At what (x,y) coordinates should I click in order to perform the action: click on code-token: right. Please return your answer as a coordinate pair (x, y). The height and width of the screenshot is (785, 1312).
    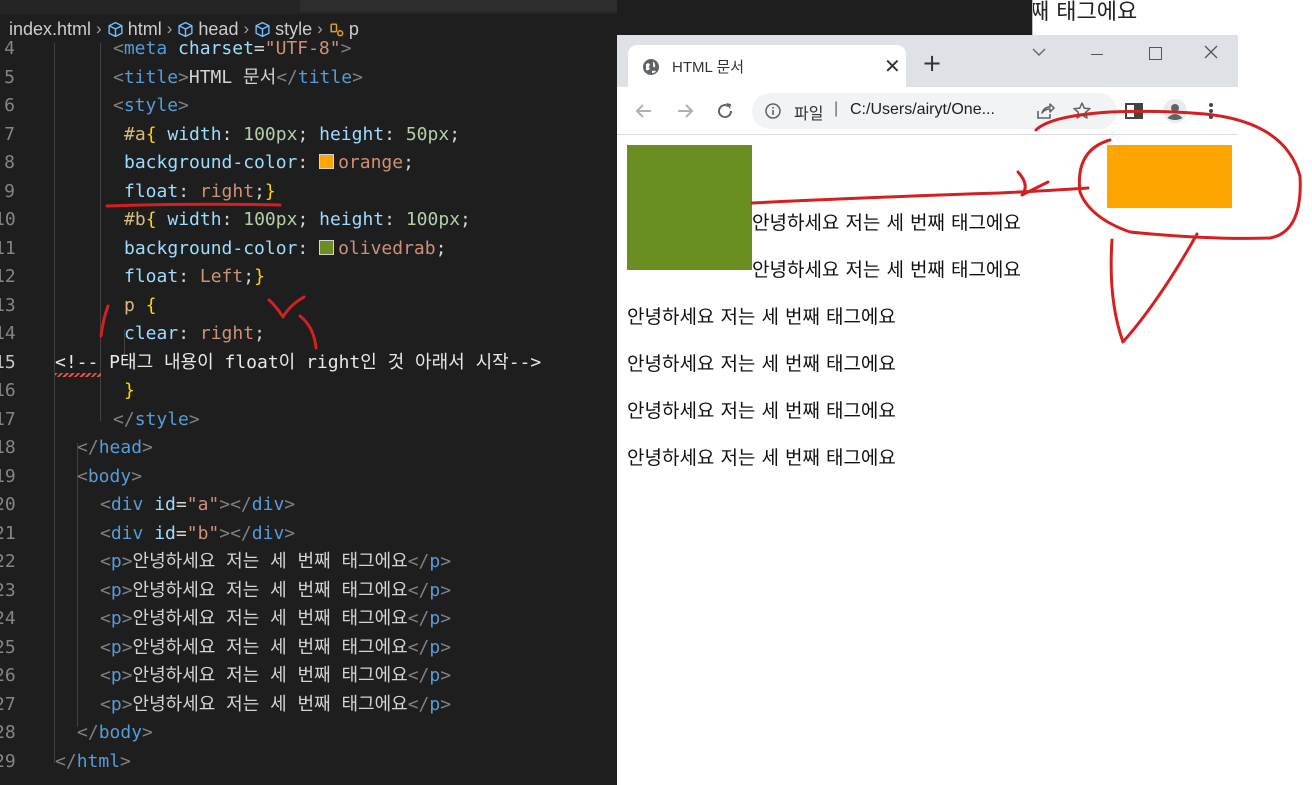
    Looking at the image, I should click on (227, 333).